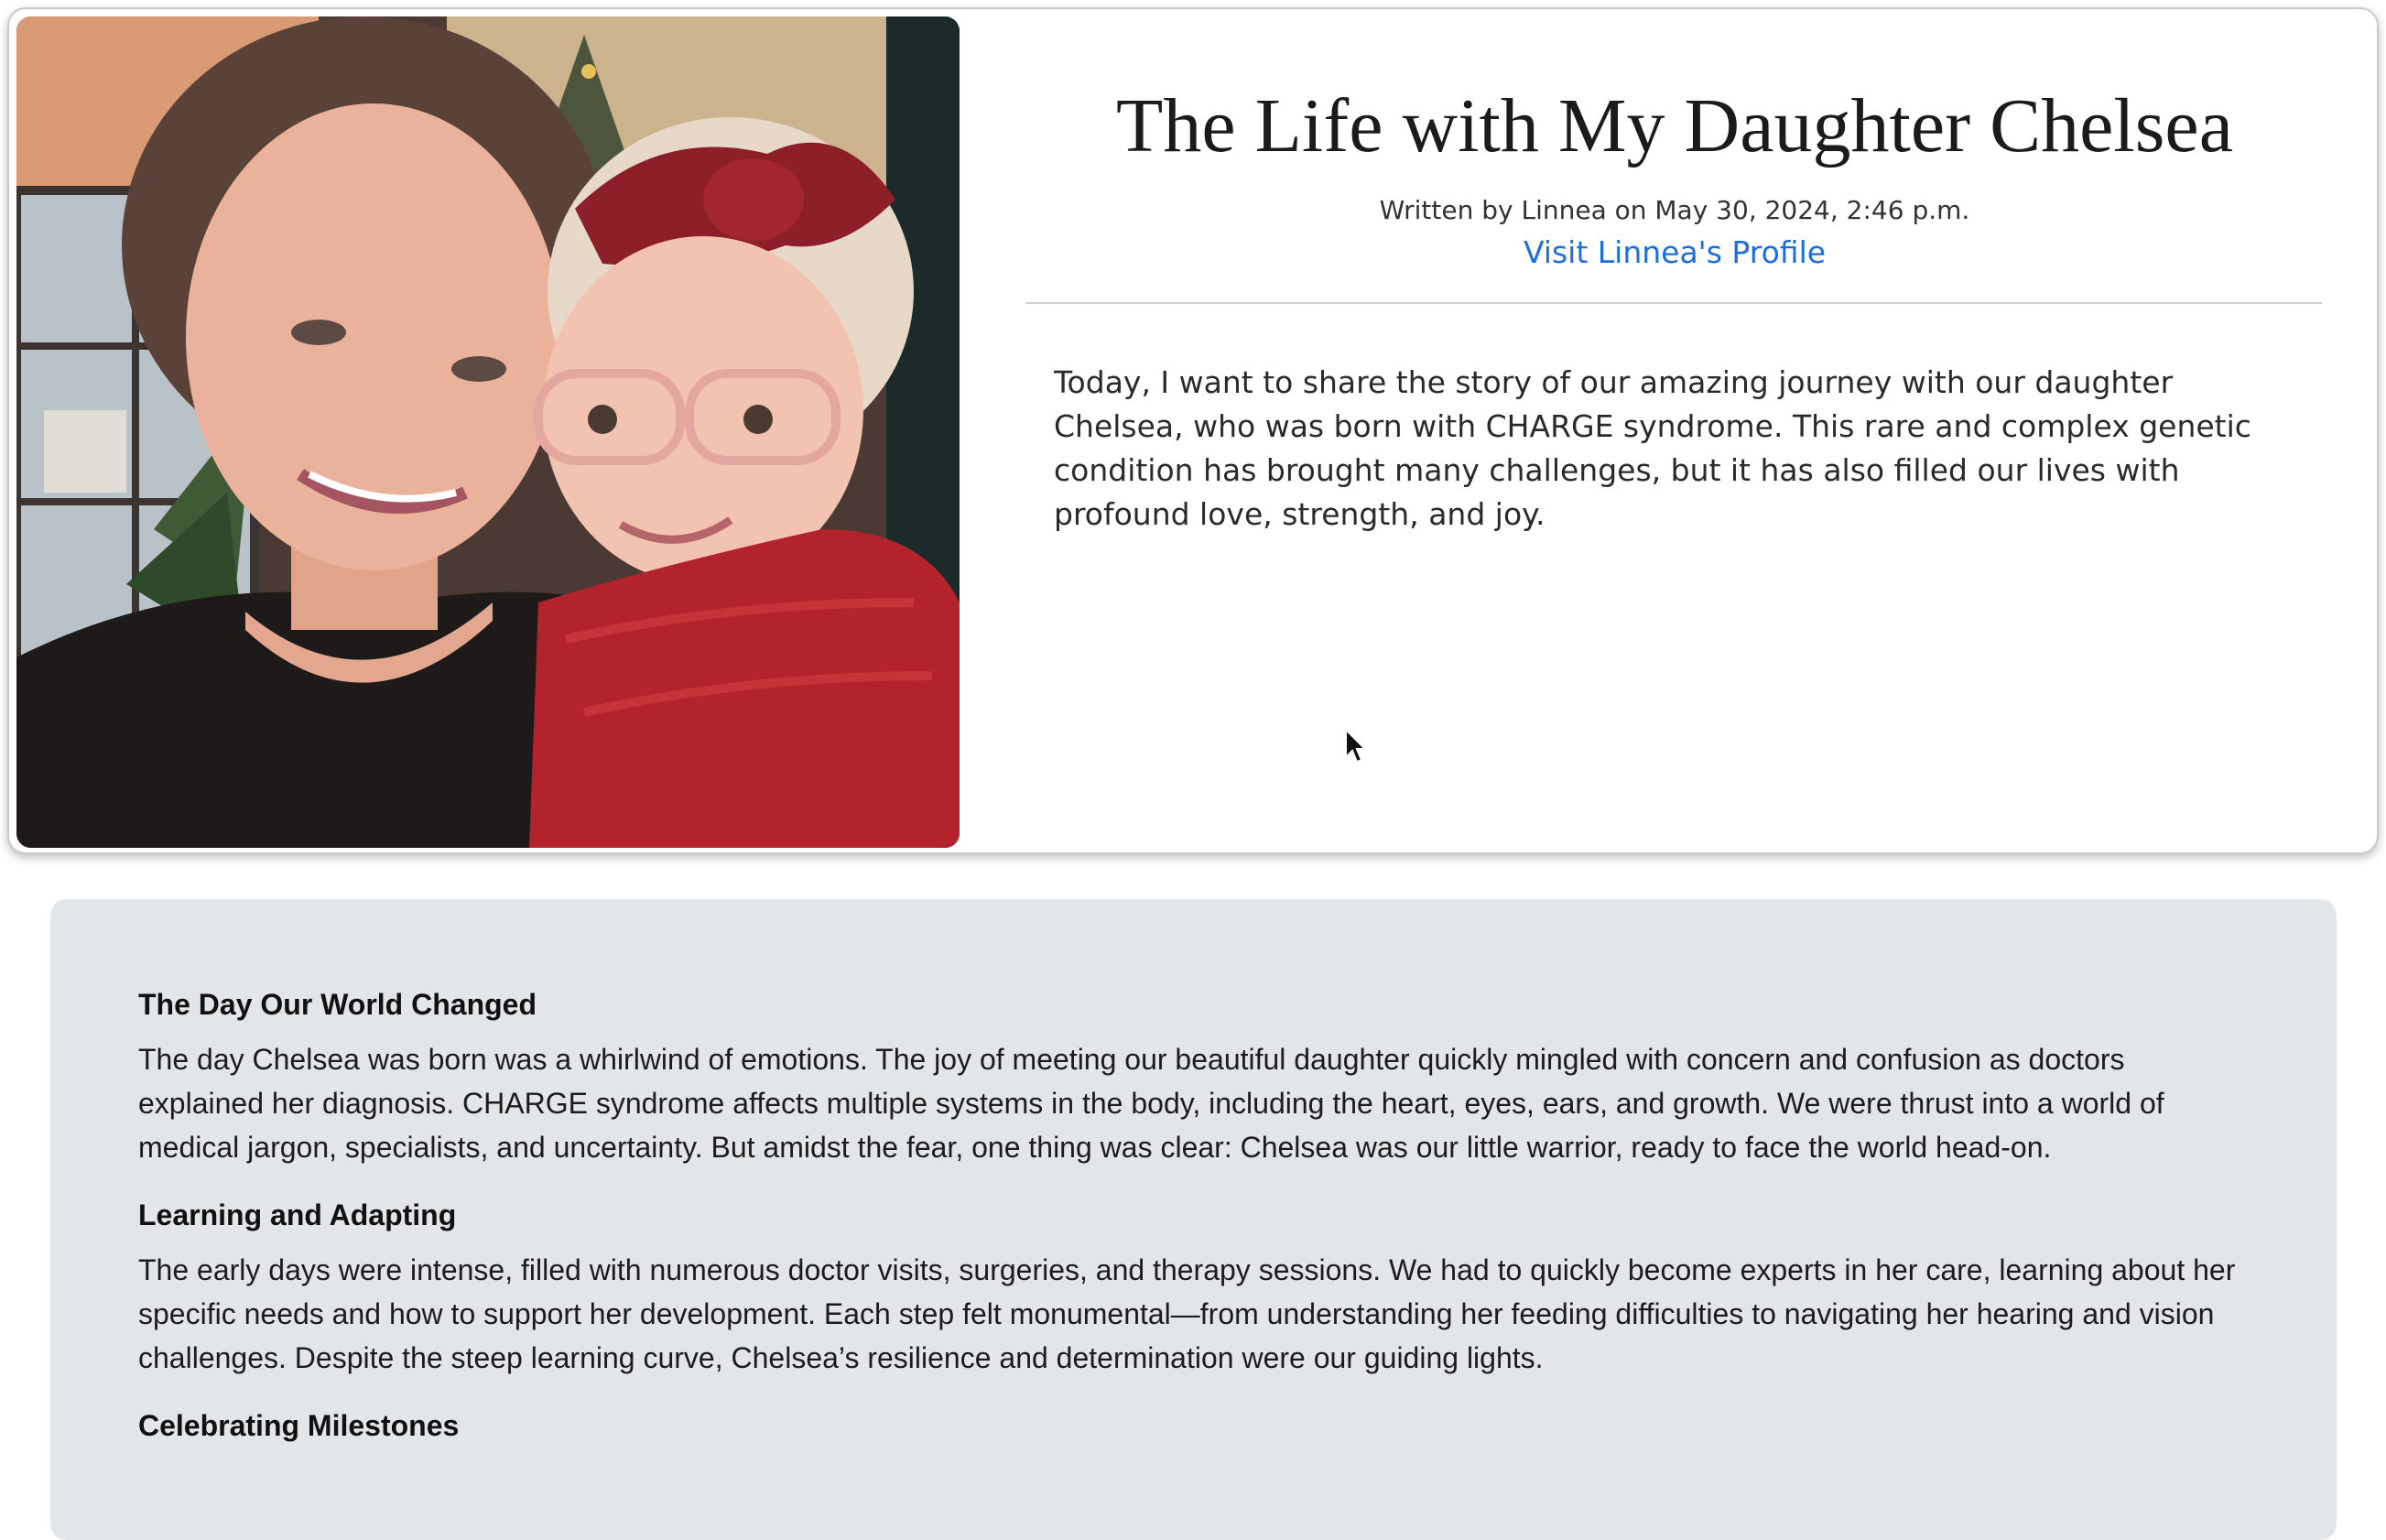 The height and width of the screenshot is (1540, 2386). What do you see at coordinates (337, 1004) in the screenshot?
I see `section-heading: The Day Our World Changed` at bounding box center [337, 1004].